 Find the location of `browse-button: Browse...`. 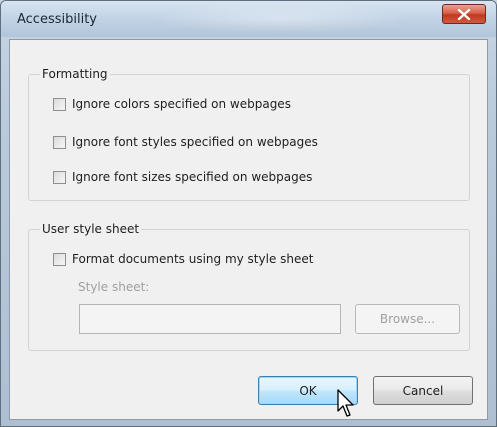

browse-button: Browse... is located at coordinates (407, 319).